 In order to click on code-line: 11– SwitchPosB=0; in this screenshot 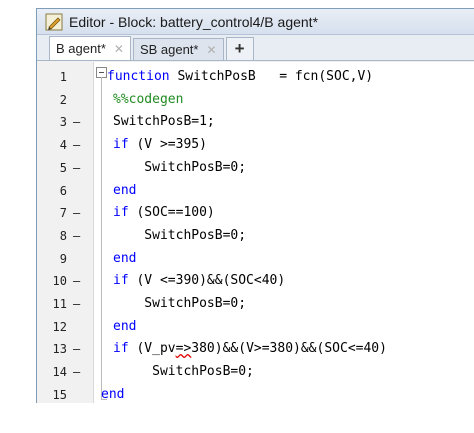, I will do `click(255, 304)`.